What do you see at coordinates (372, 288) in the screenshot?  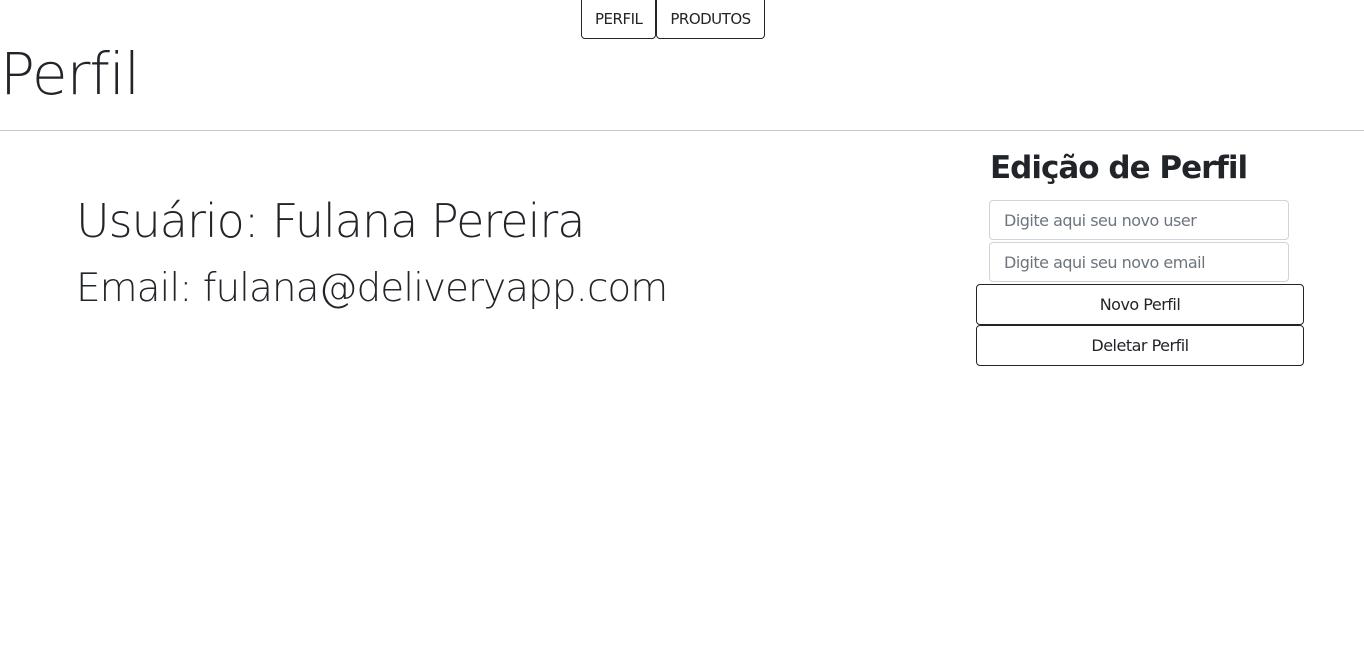 I see `user-email: Email: fulana@deliveryapp.com` at bounding box center [372, 288].